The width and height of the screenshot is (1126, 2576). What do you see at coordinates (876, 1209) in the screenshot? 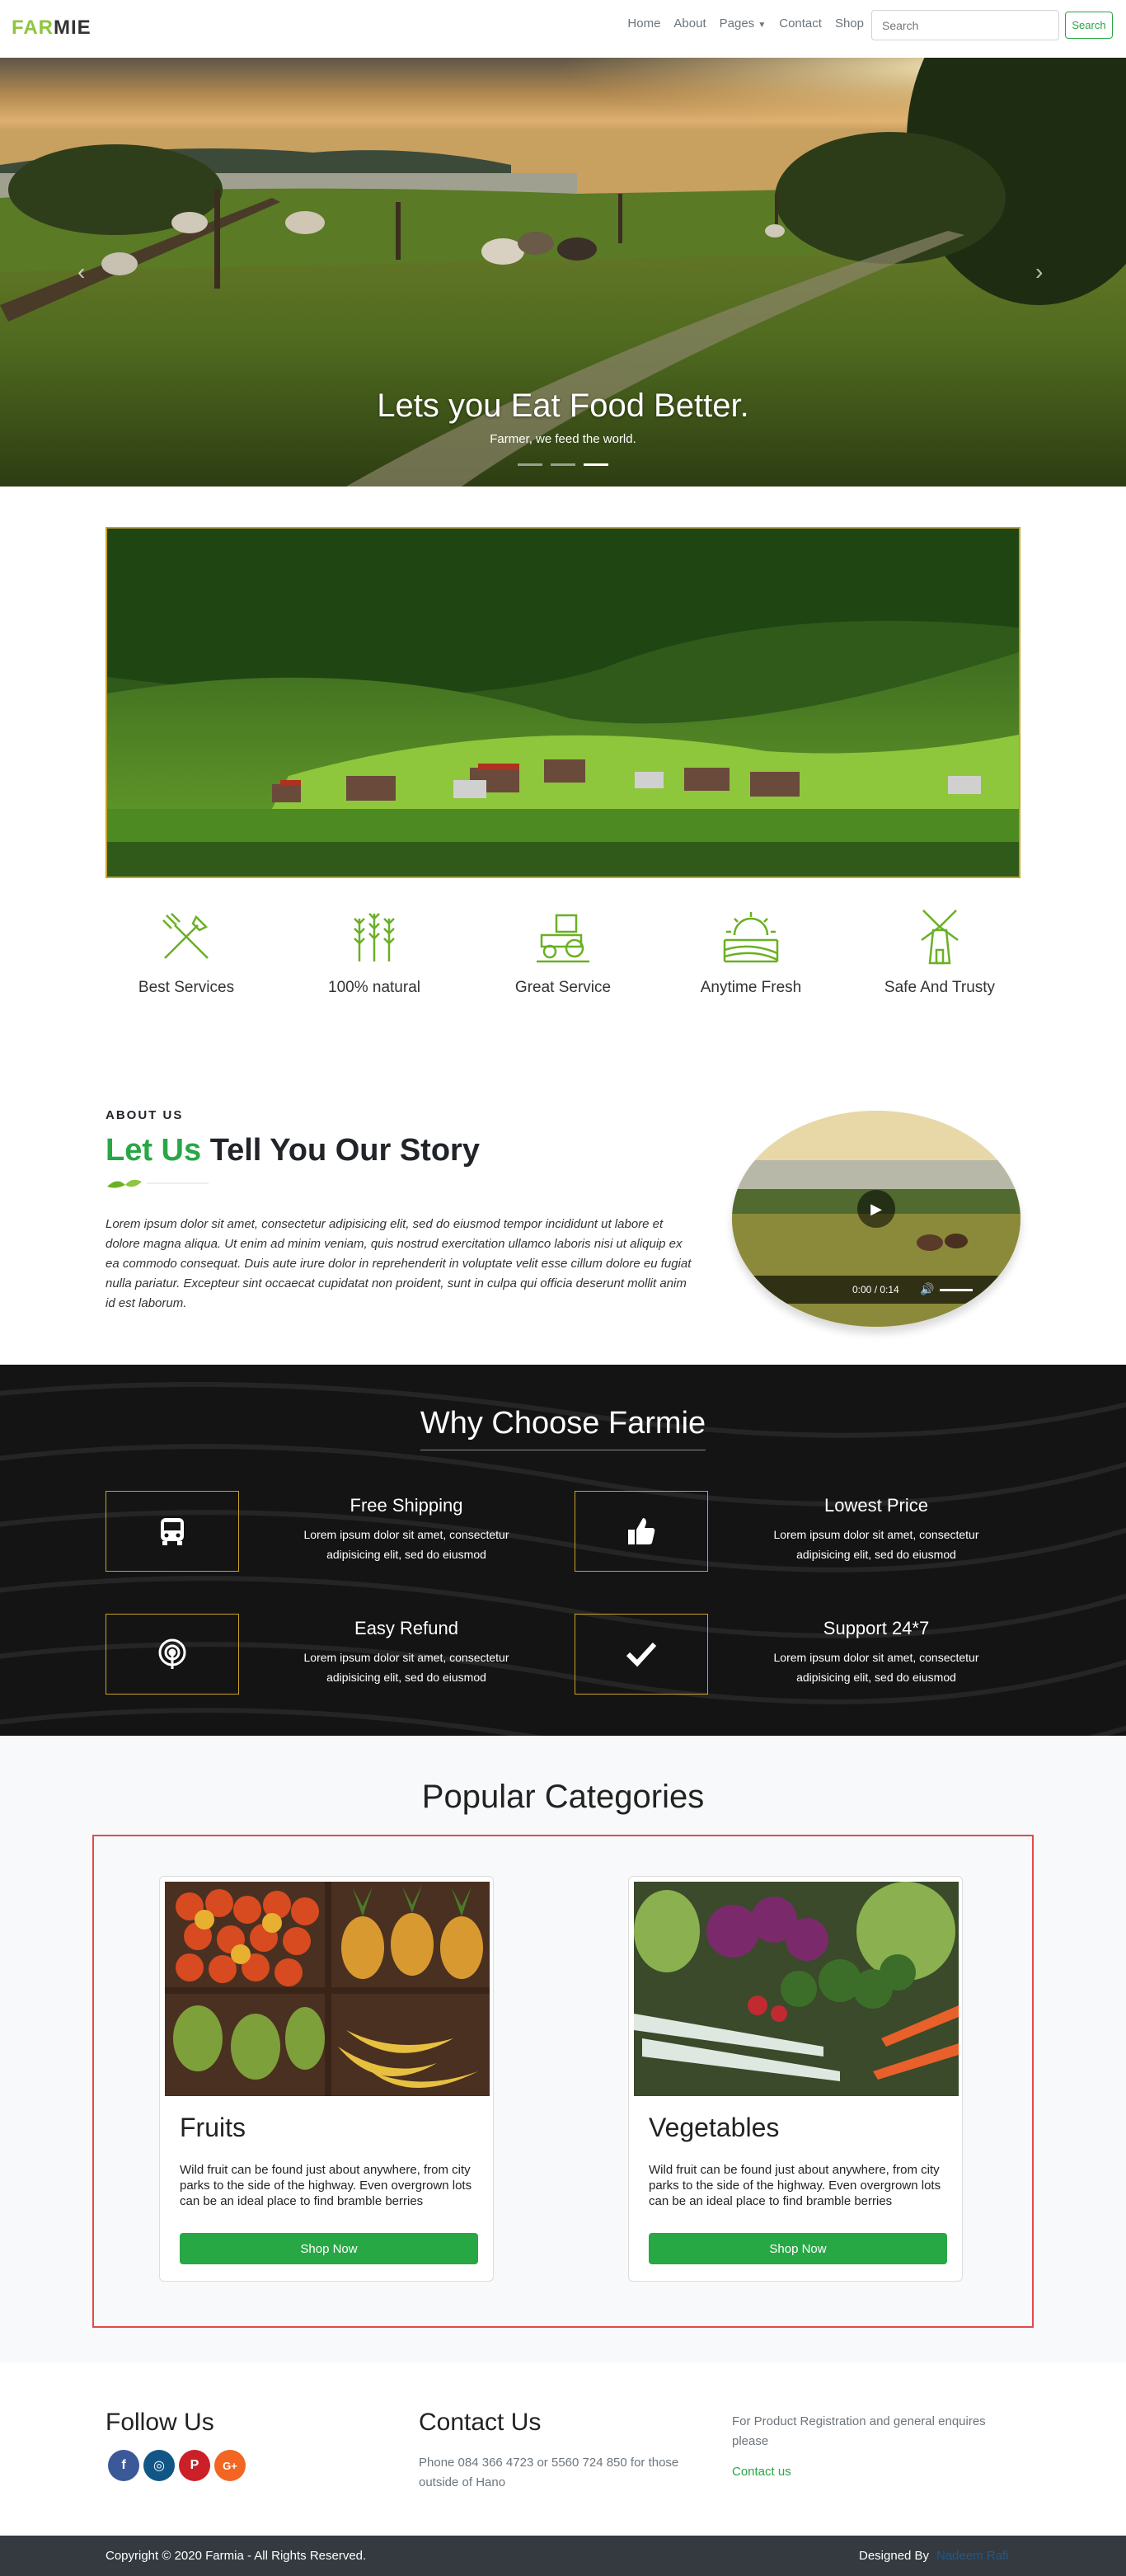
I see `play-icon: ▶` at bounding box center [876, 1209].